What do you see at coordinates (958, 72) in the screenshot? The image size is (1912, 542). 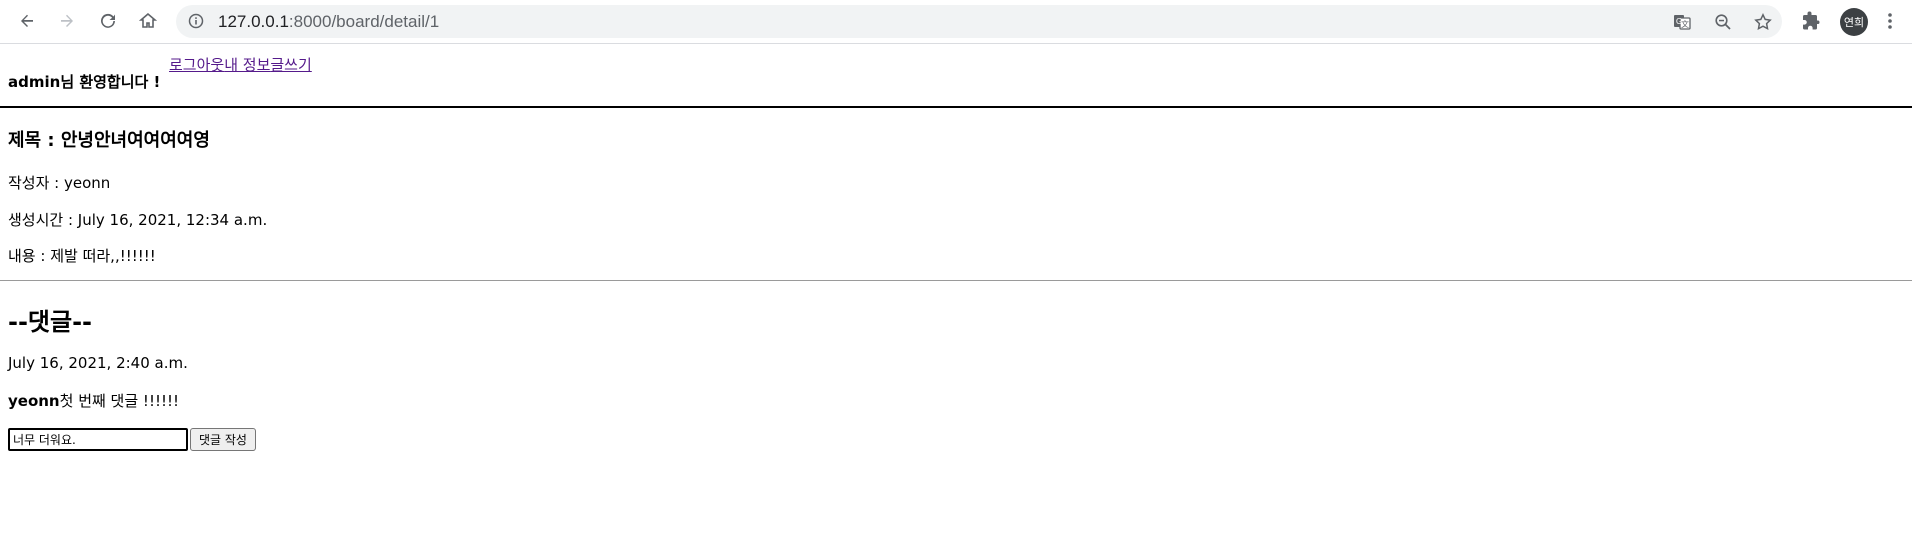 I see `header-row: admin님 환영합니다 ! 로그아웃내 정보글쓰기` at bounding box center [958, 72].